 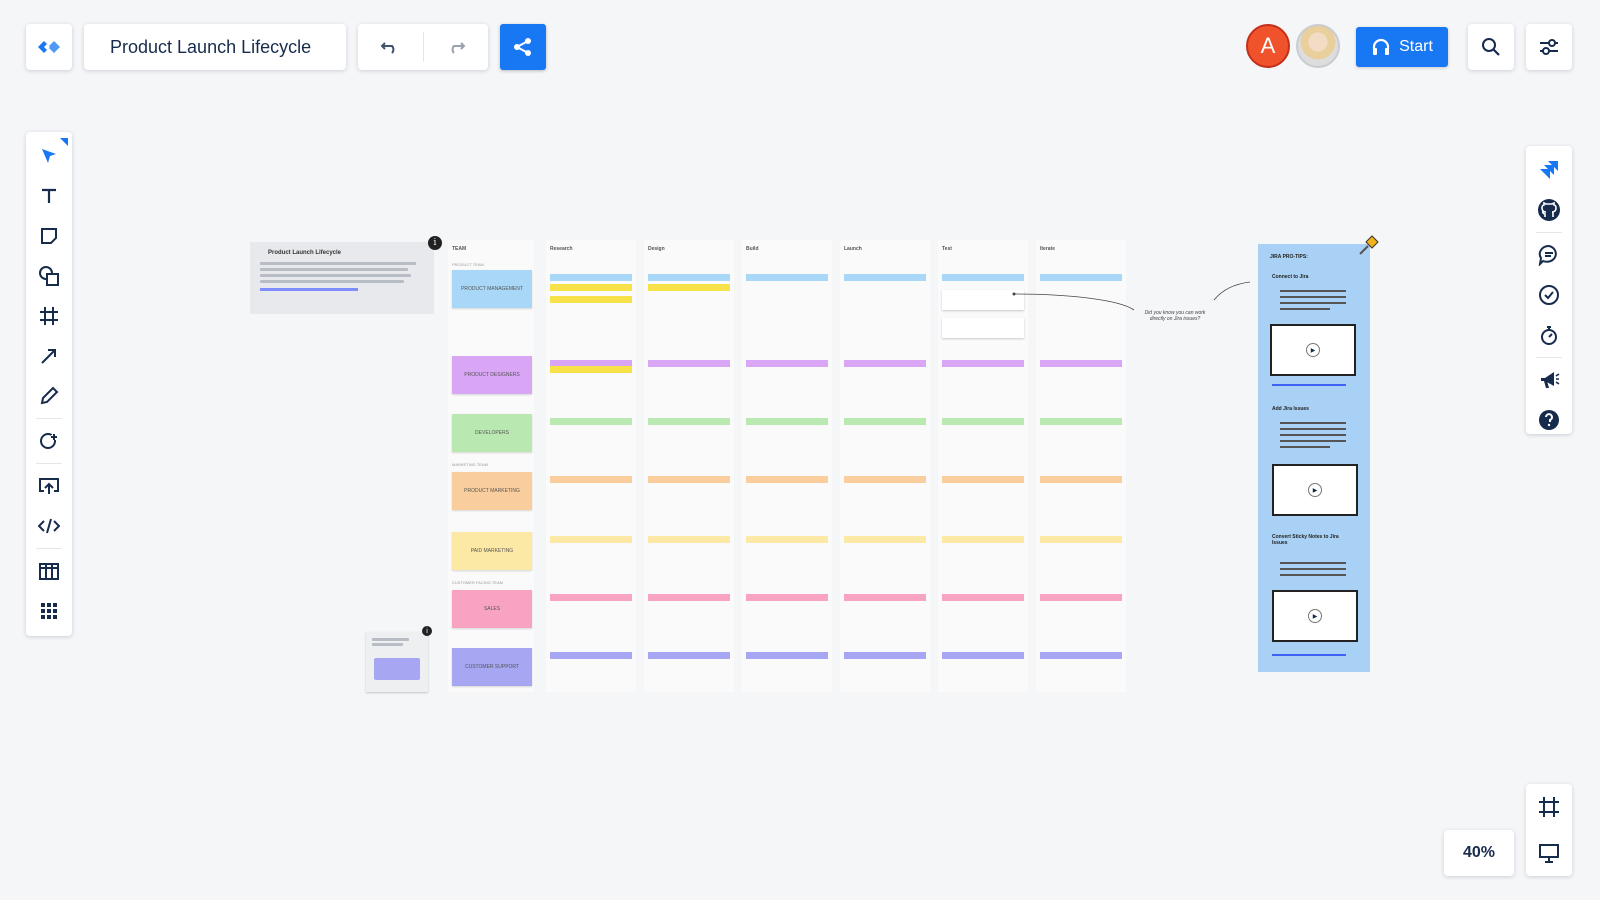 What do you see at coordinates (346, 275) in the screenshot?
I see `intro-card: Product Launch Lifecycle i` at bounding box center [346, 275].